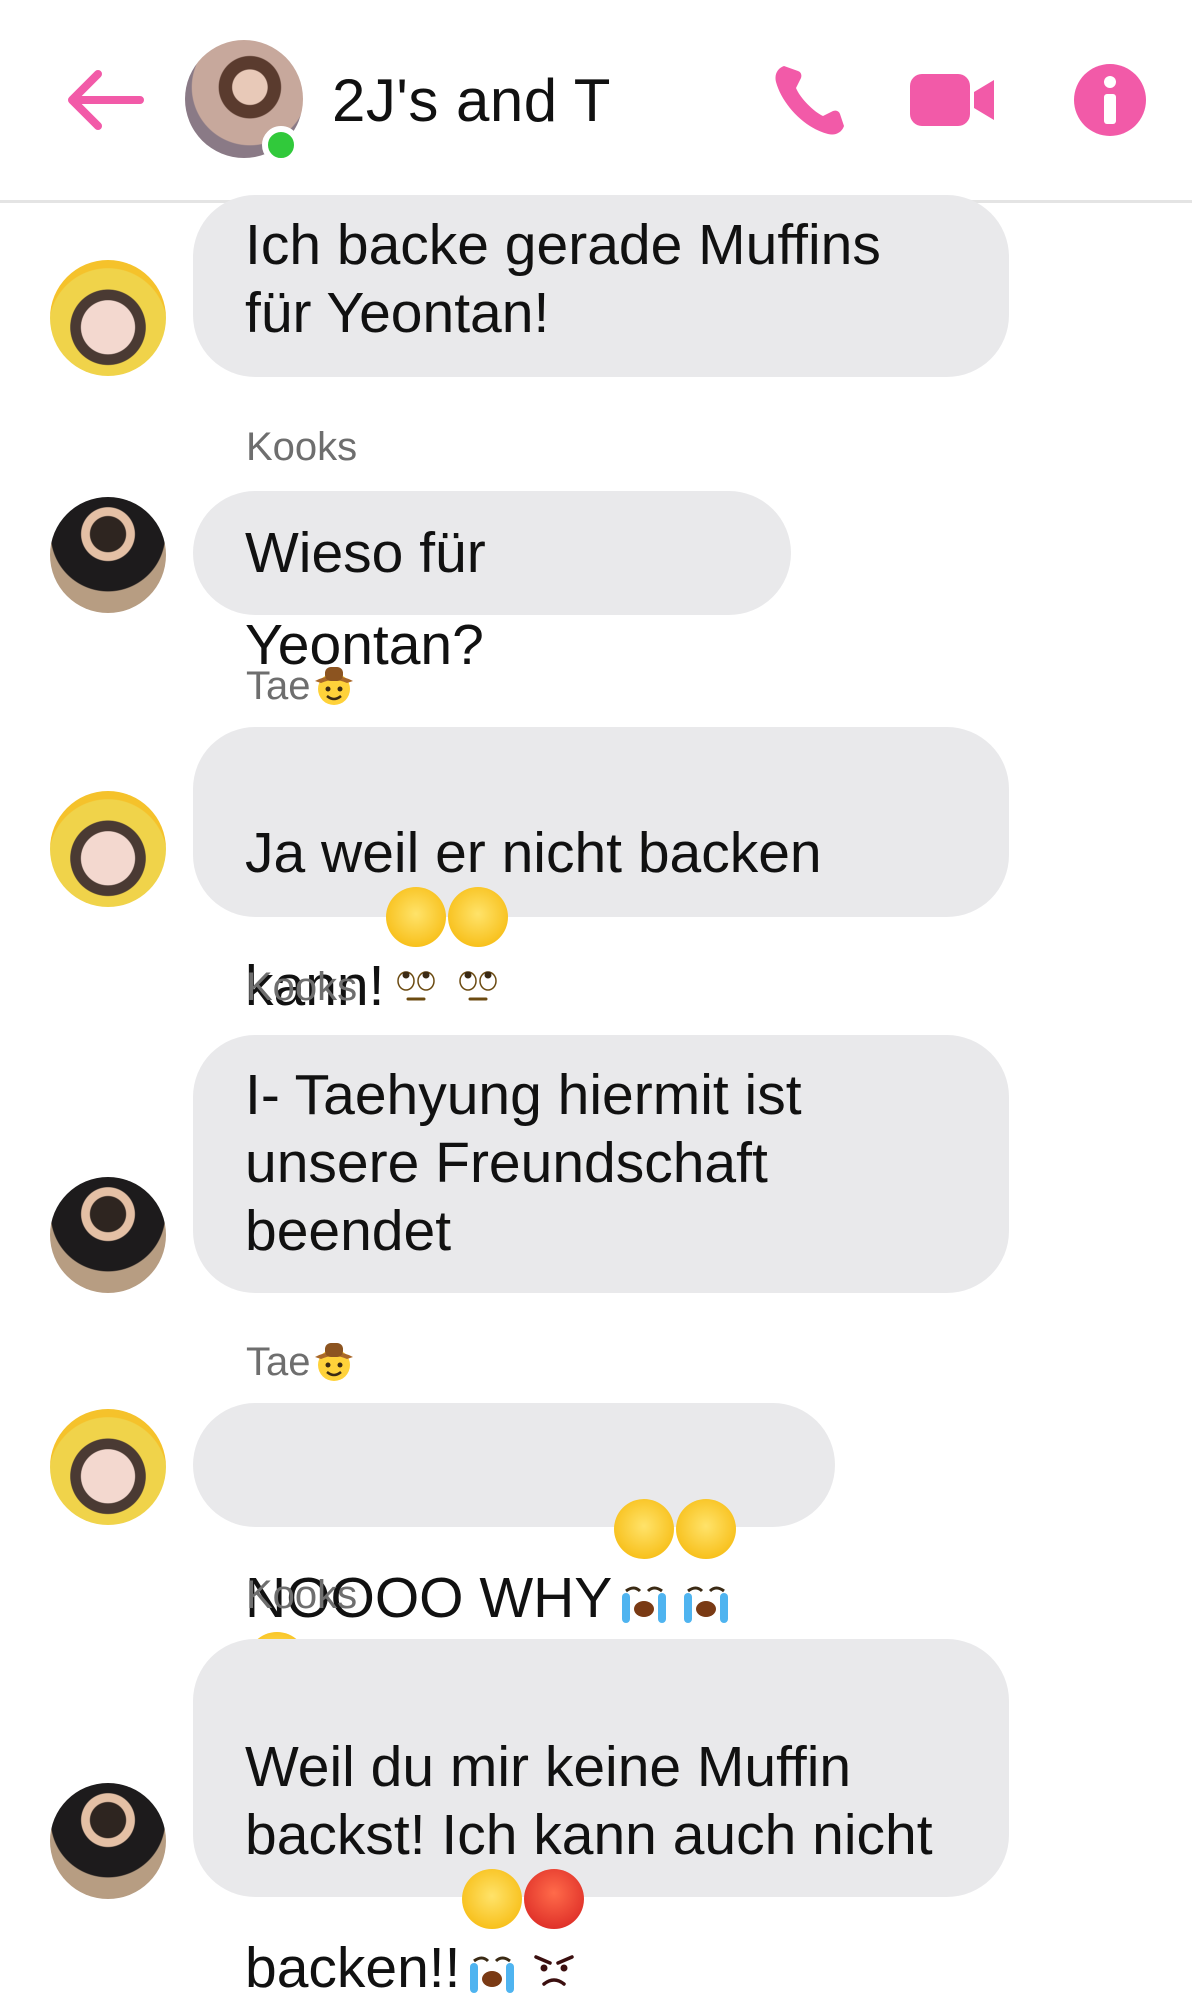 The height and width of the screenshot is (2012, 1192). I want to click on video-call-button, so click(953, 100).